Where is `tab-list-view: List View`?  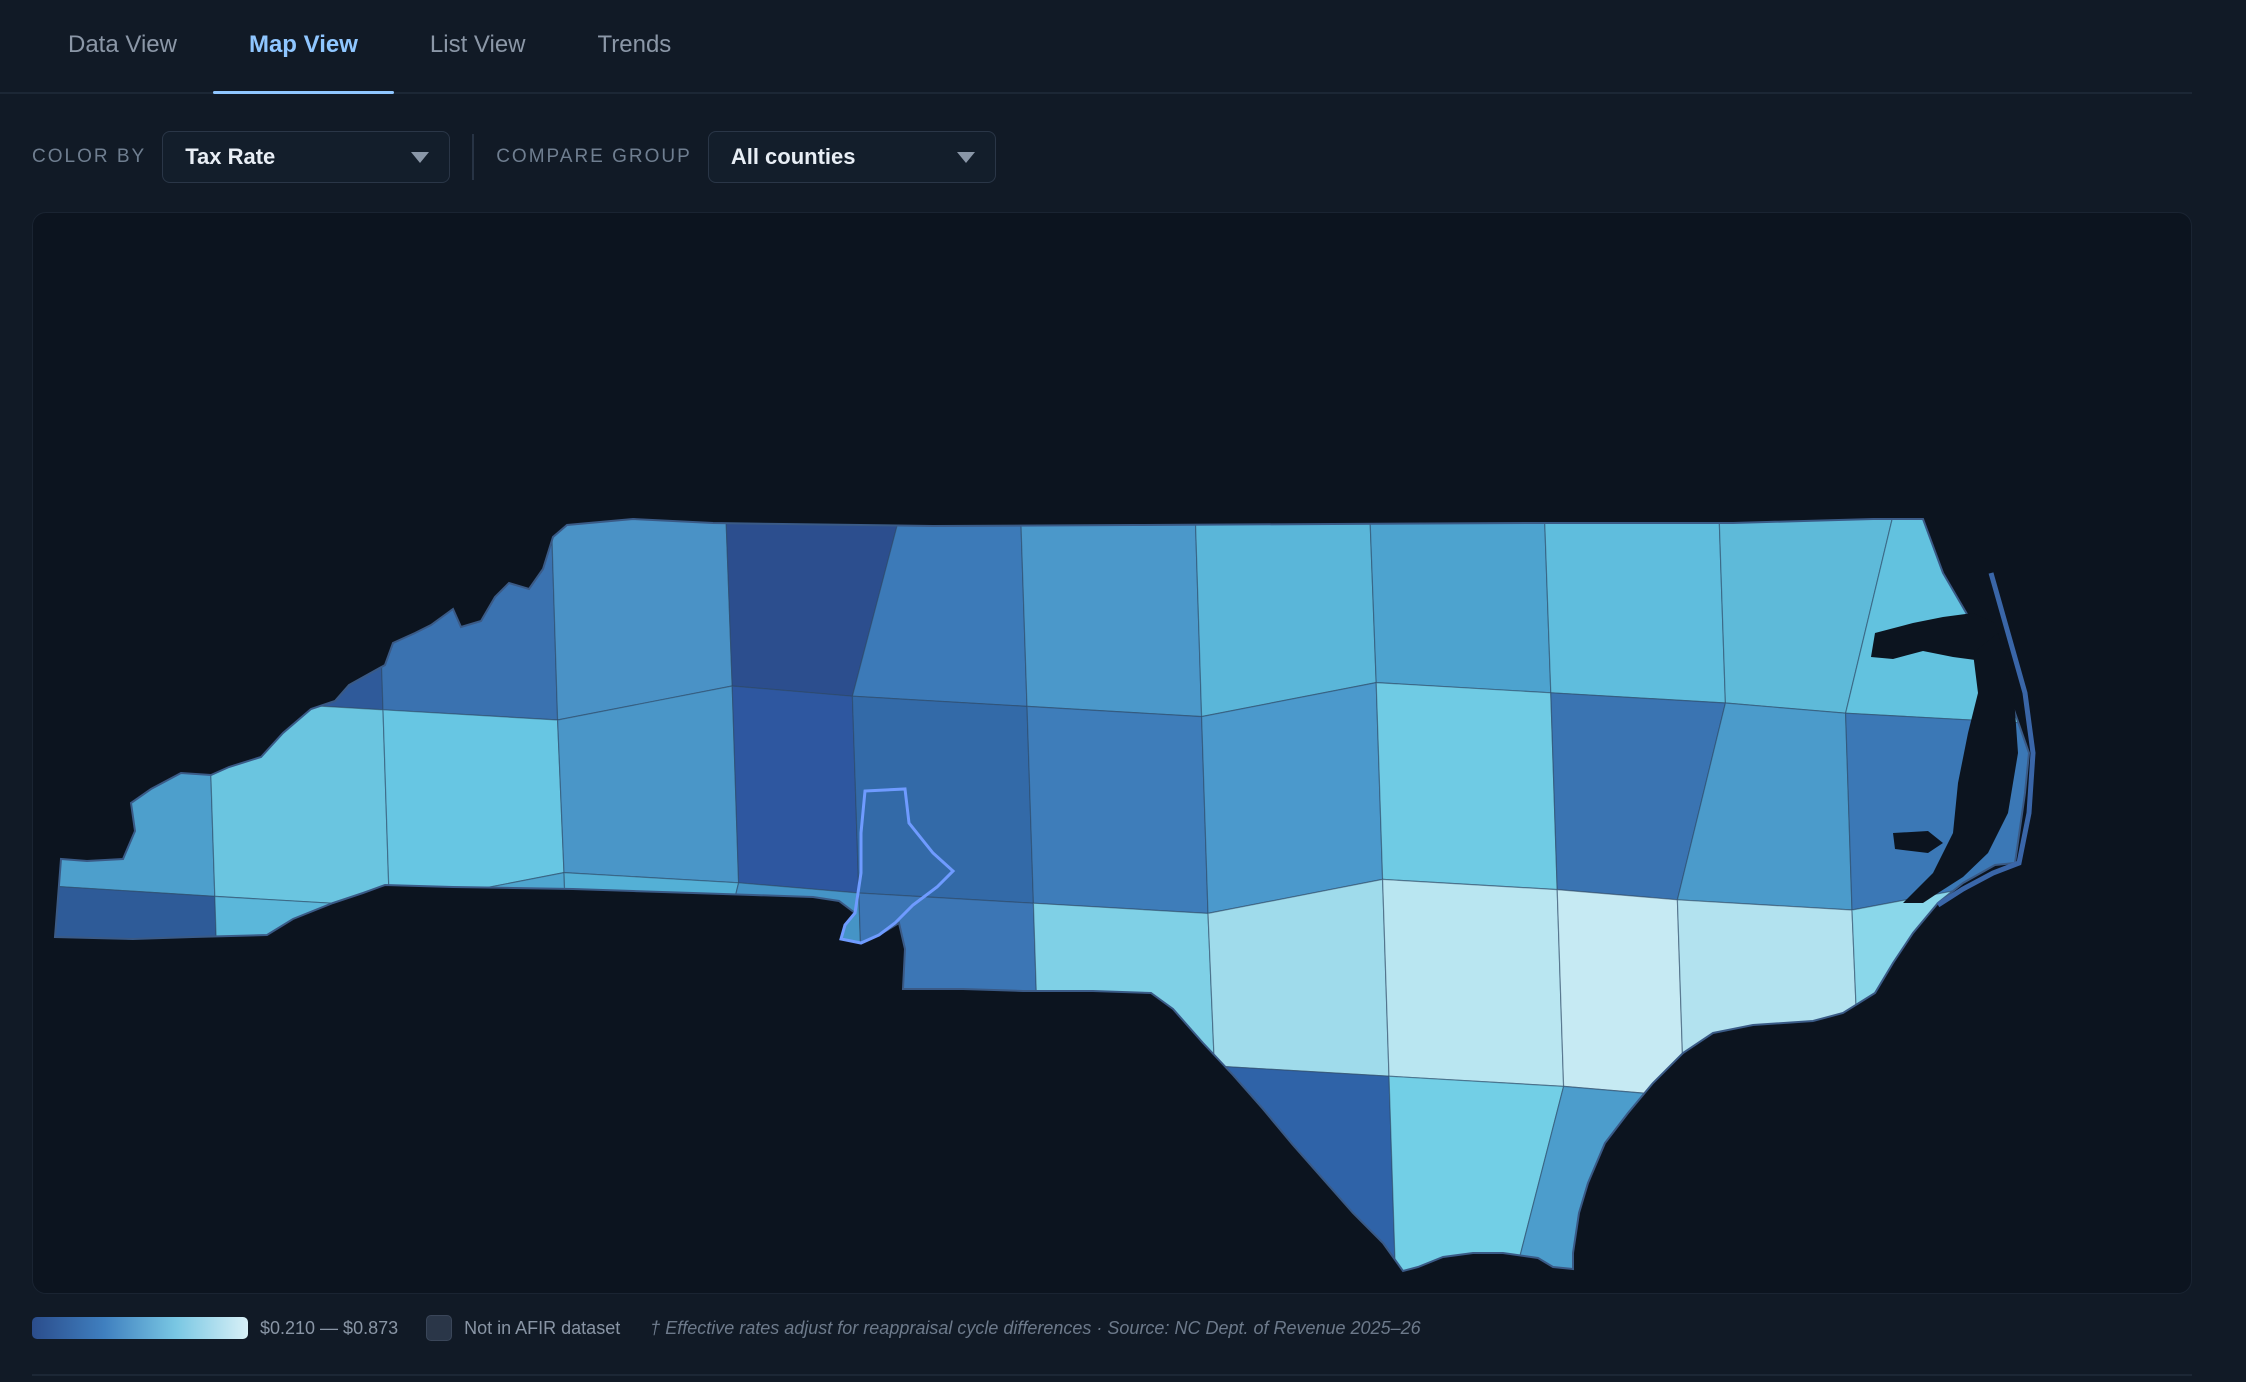
tab-list-view: List View is located at coordinates (478, 46).